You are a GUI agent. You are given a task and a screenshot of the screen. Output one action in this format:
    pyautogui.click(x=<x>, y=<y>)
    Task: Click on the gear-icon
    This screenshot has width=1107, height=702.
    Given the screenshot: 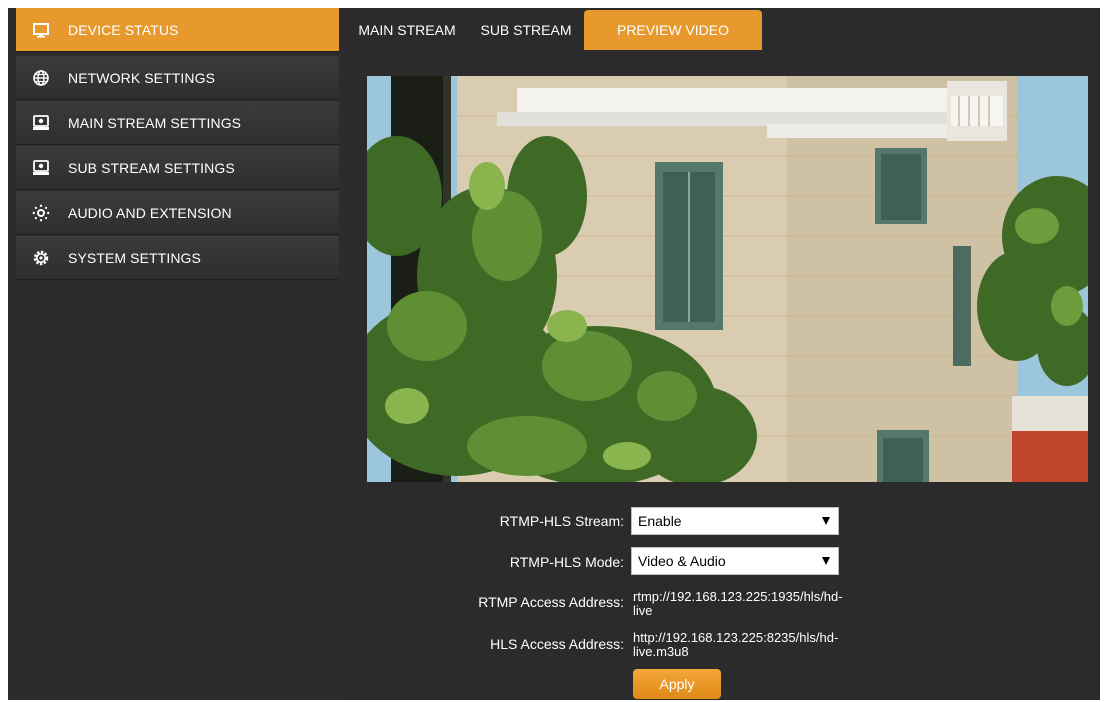 What is the action you would take?
    pyautogui.click(x=41, y=258)
    